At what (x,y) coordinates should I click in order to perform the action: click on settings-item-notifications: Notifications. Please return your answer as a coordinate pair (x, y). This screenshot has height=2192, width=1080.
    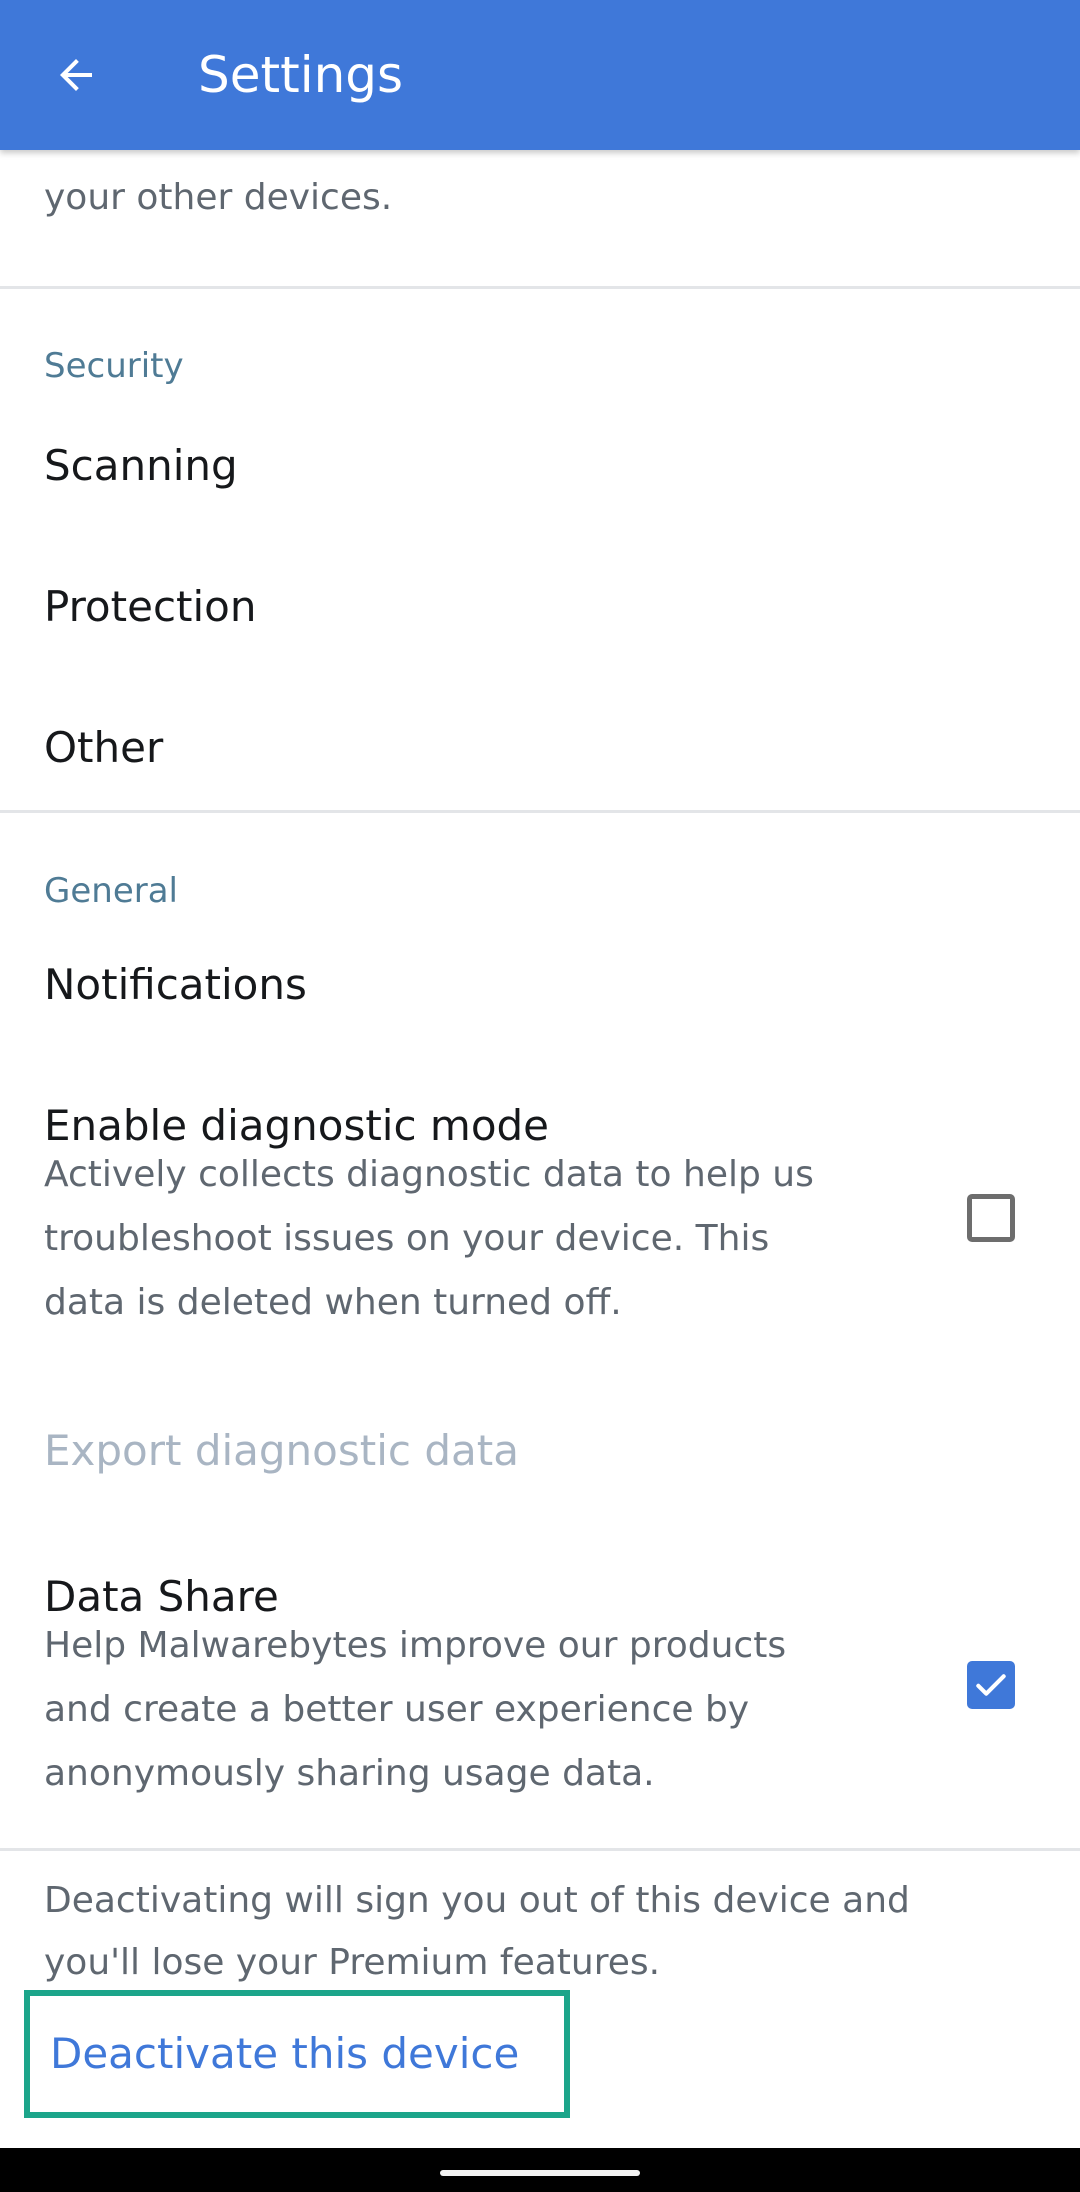
    Looking at the image, I should click on (540, 1010).